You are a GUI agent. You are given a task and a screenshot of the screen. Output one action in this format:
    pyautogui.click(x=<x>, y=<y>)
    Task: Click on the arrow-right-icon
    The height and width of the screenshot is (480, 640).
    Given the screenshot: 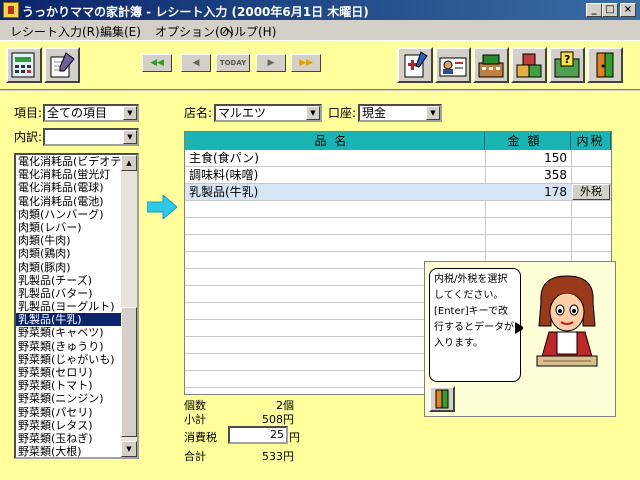 What is the action you would take?
    pyautogui.click(x=162, y=207)
    